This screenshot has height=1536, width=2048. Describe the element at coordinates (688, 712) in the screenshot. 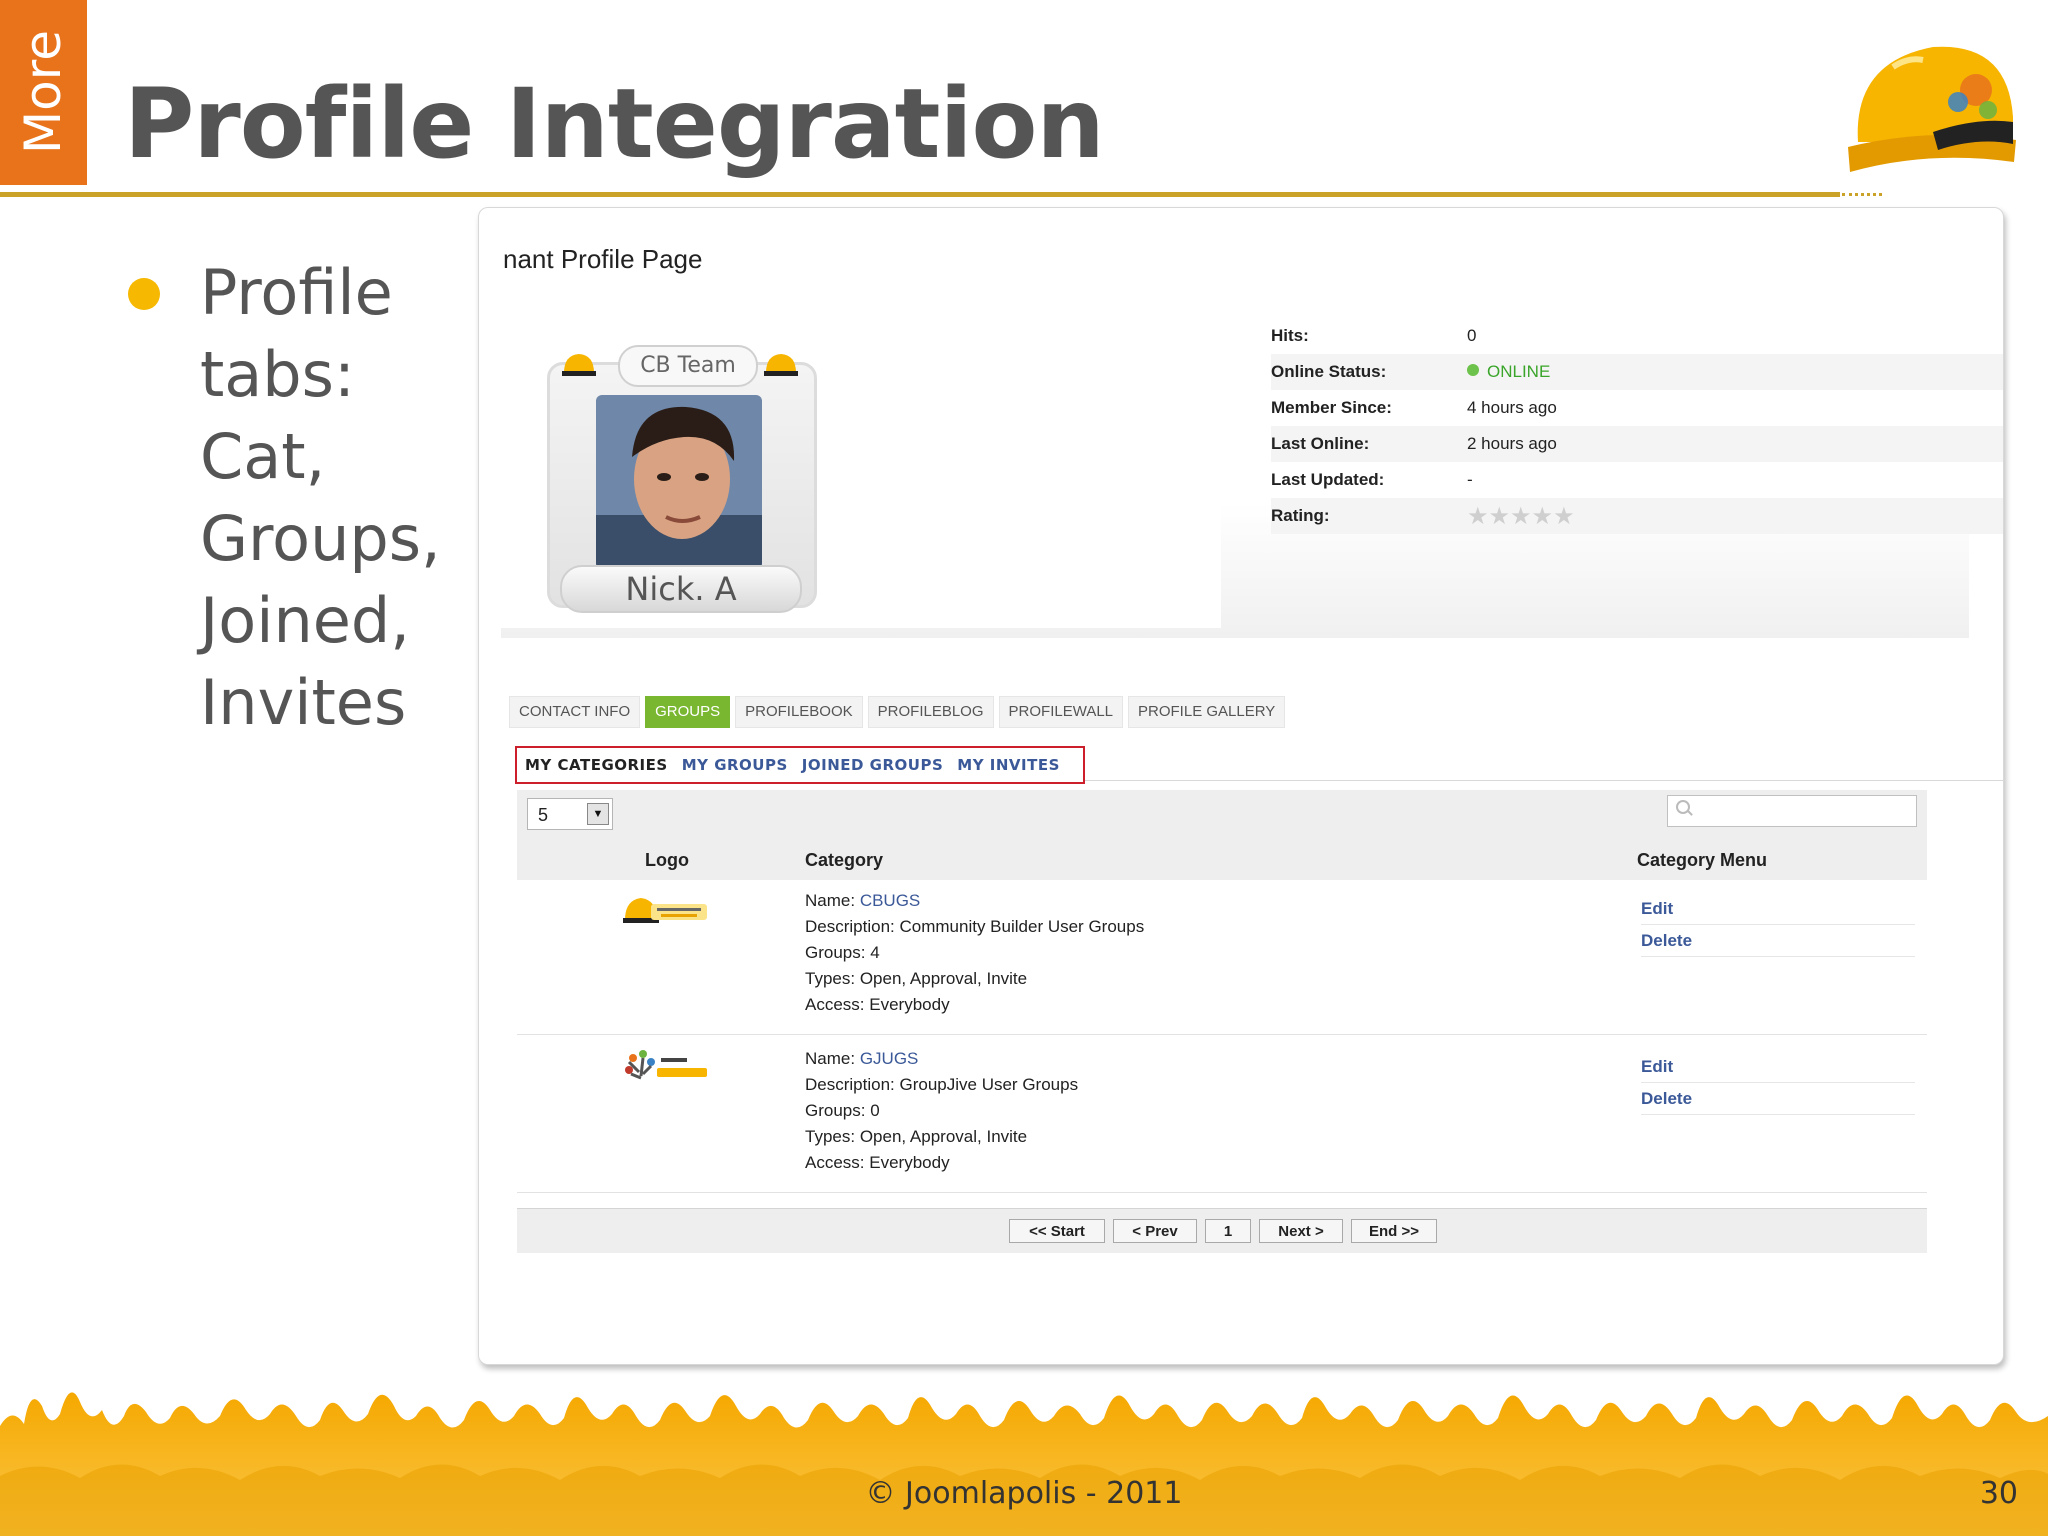

I see `tab-groups: GROUPS` at that location.